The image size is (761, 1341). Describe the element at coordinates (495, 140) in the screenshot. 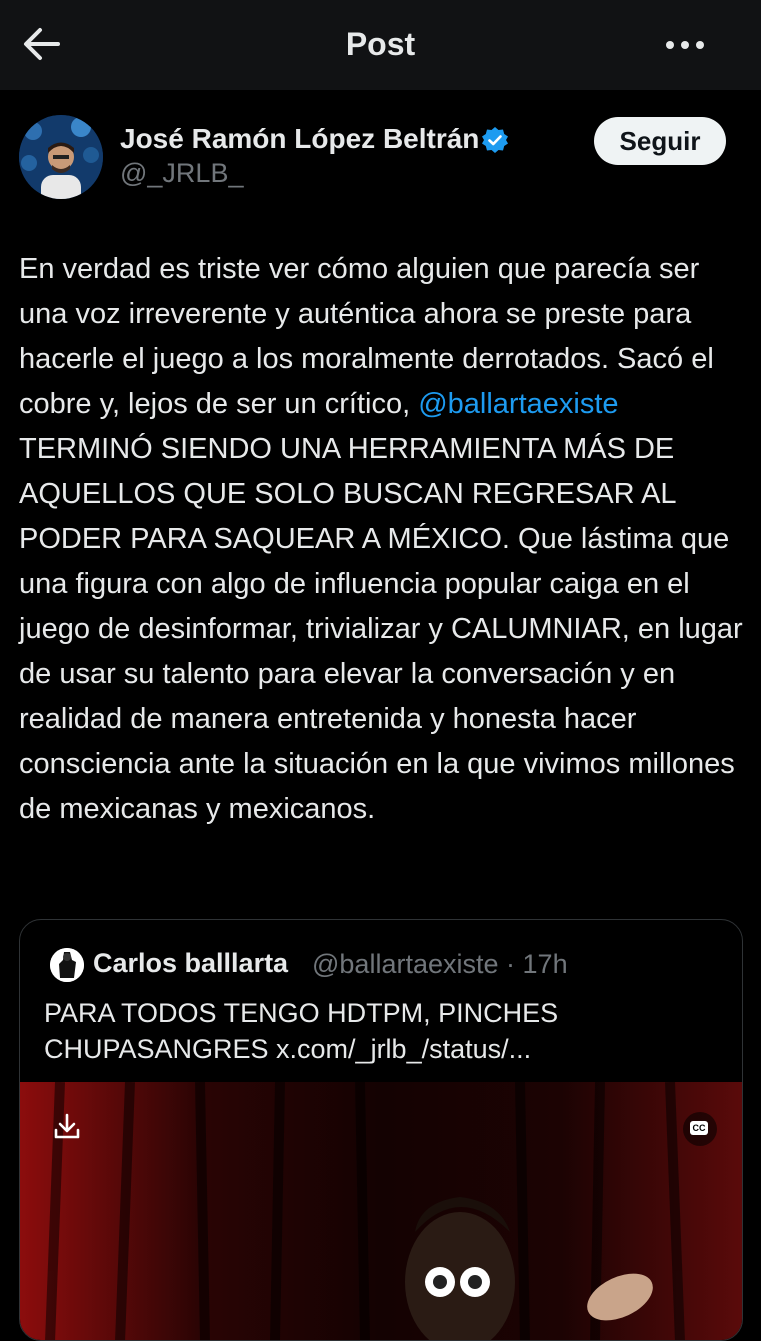

I see `verified-badge-icon` at that location.